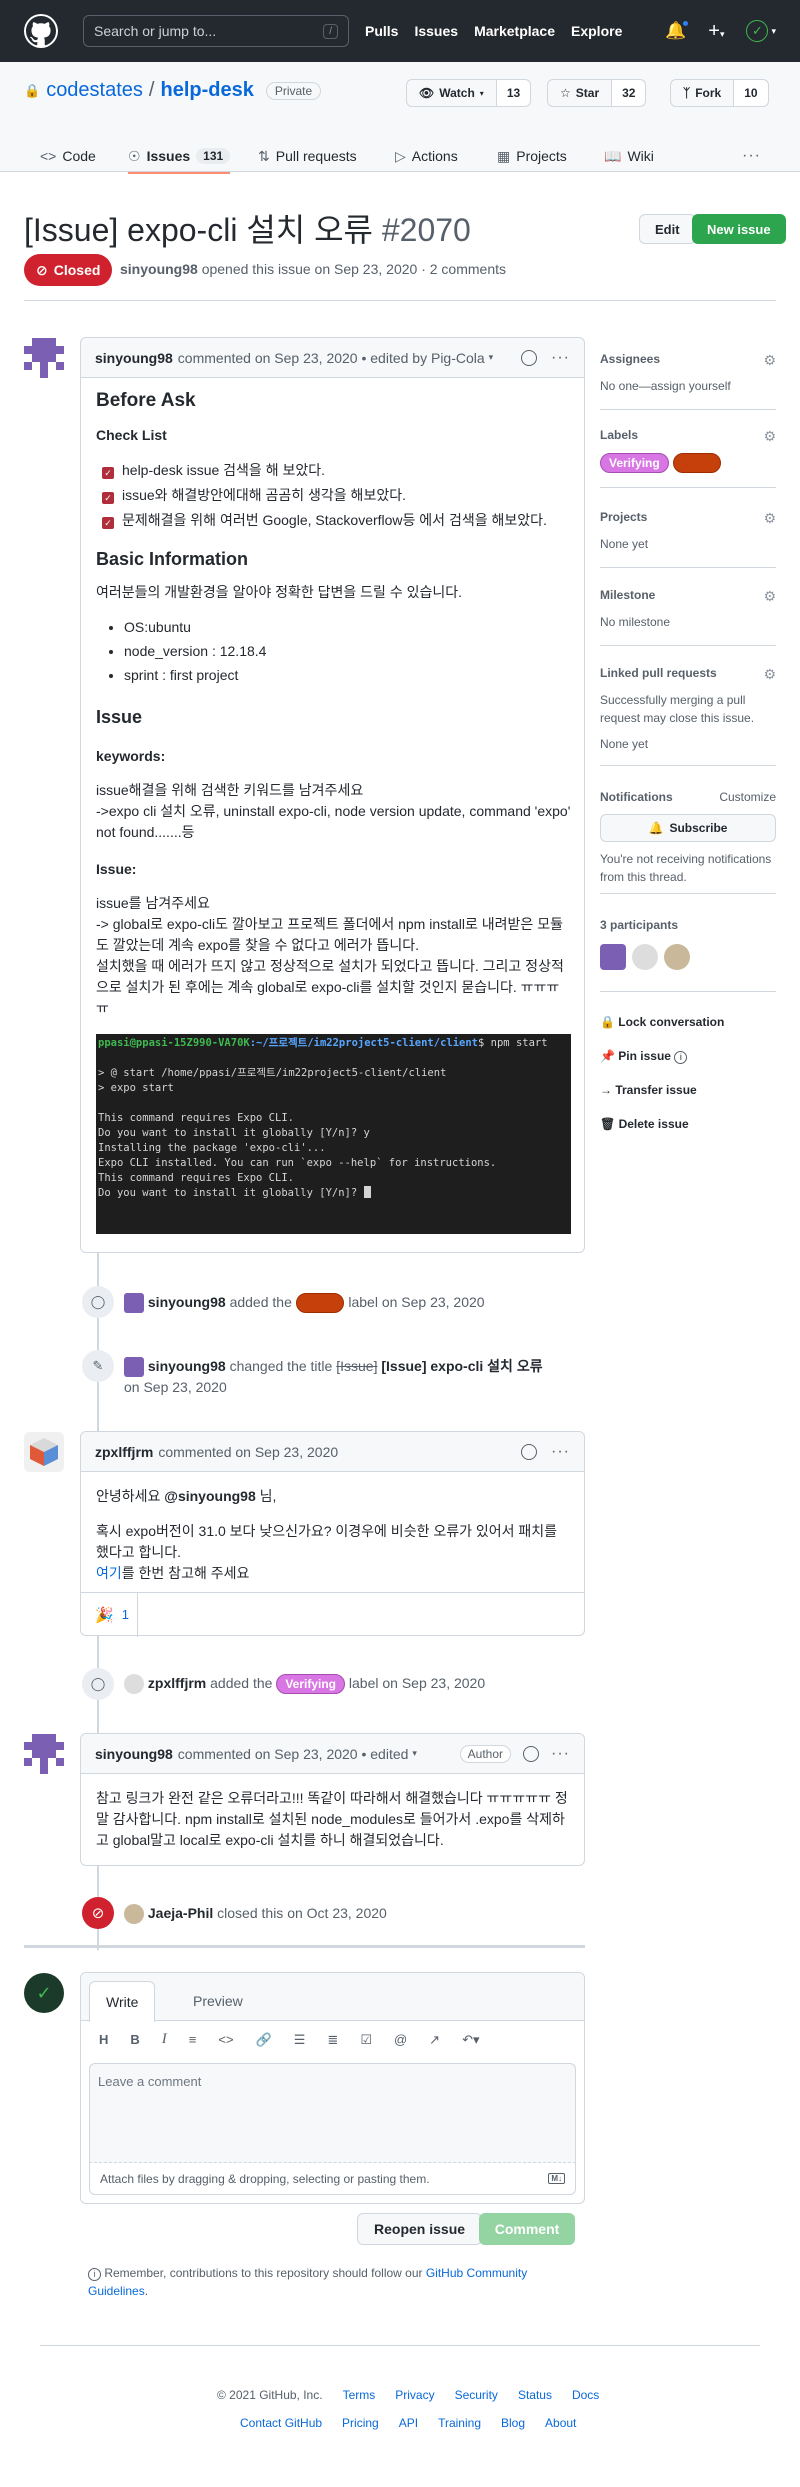  What do you see at coordinates (300, 2040) in the screenshot?
I see `bulleted-list-icon: ☰` at bounding box center [300, 2040].